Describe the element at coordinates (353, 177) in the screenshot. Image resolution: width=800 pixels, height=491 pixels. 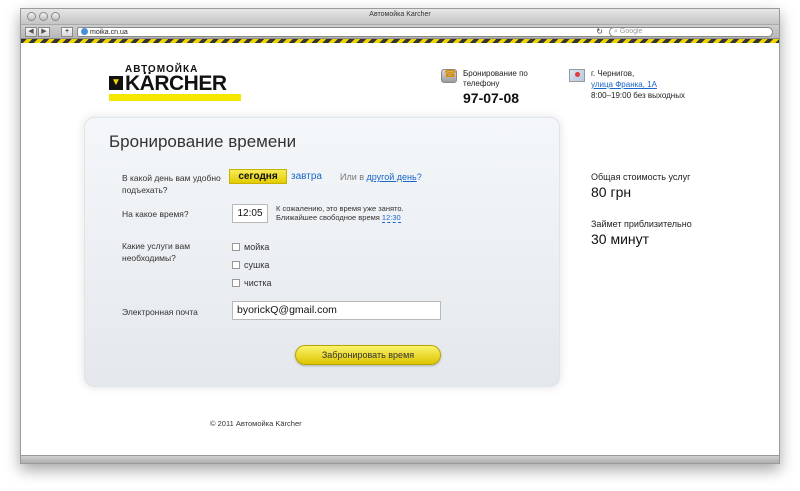
I see `other-day-prefix: Или в` at that location.